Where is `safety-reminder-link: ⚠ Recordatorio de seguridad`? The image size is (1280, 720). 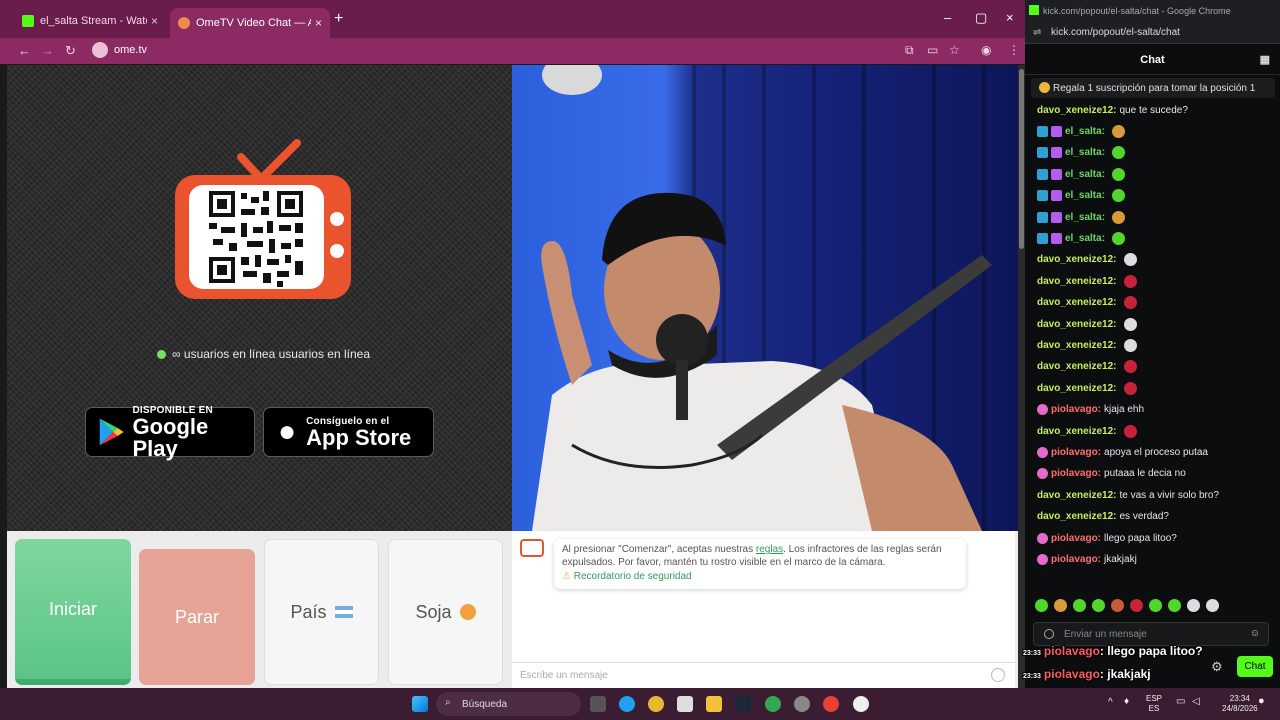
safety-reminder-link: ⚠ Recordatorio de seguridad is located at coordinates (760, 576).